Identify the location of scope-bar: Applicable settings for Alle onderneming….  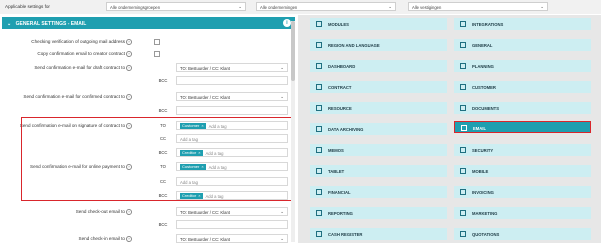
(300, 7).